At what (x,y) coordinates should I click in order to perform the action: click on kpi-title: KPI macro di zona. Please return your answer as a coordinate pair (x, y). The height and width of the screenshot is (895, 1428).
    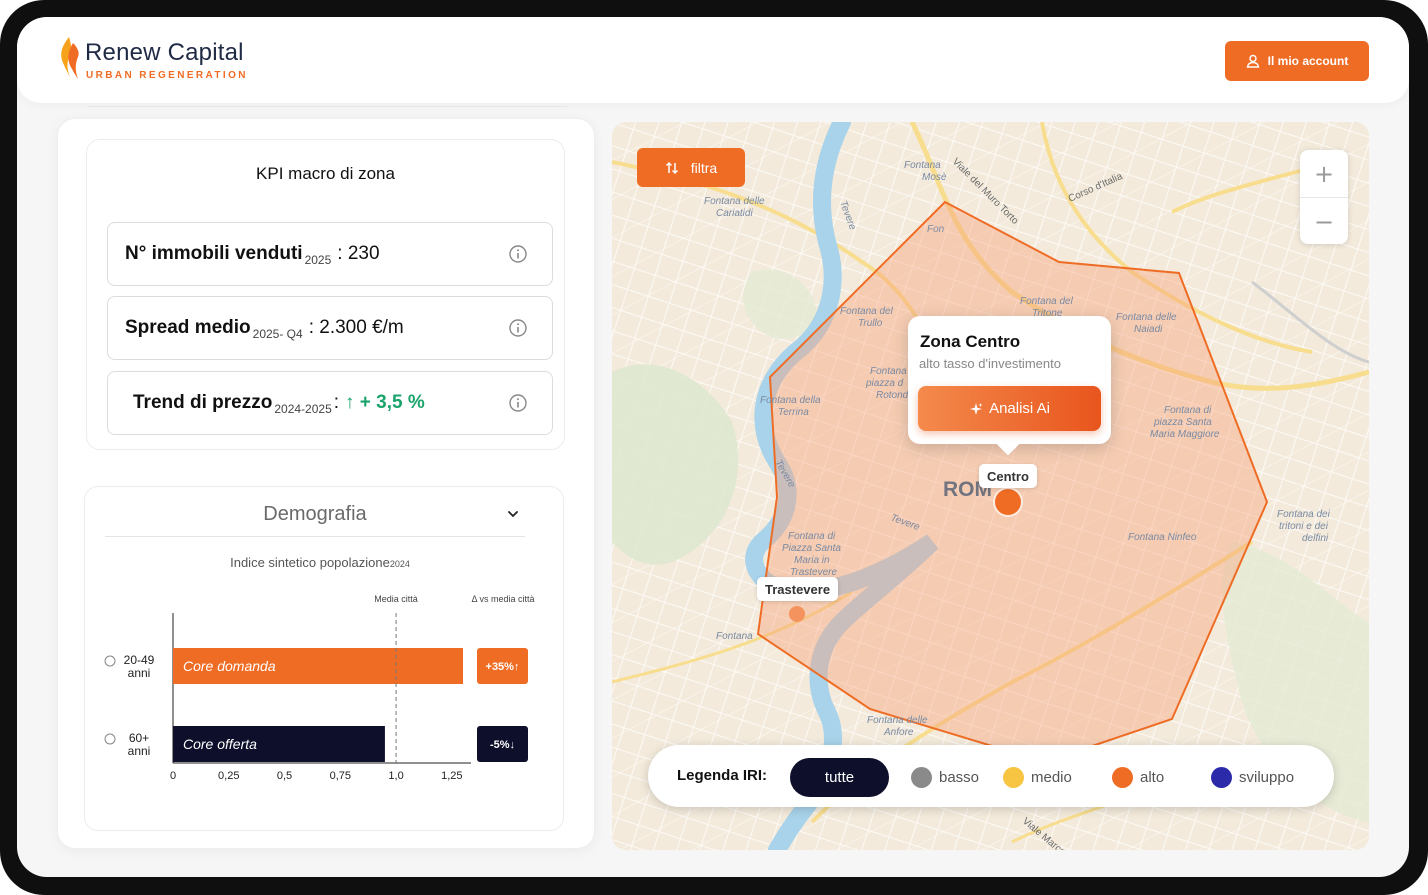
    Looking at the image, I should click on (325, 173).